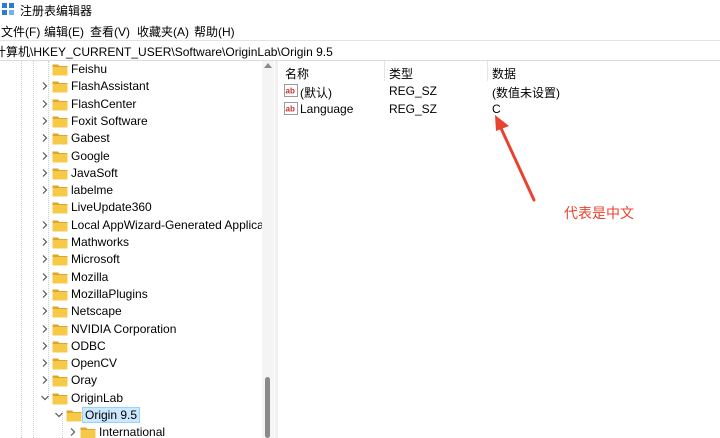  Describe the element at coordinates (109, 293) in the screenshot. I see `tree-item-label: MozillaPlugins` at that location.